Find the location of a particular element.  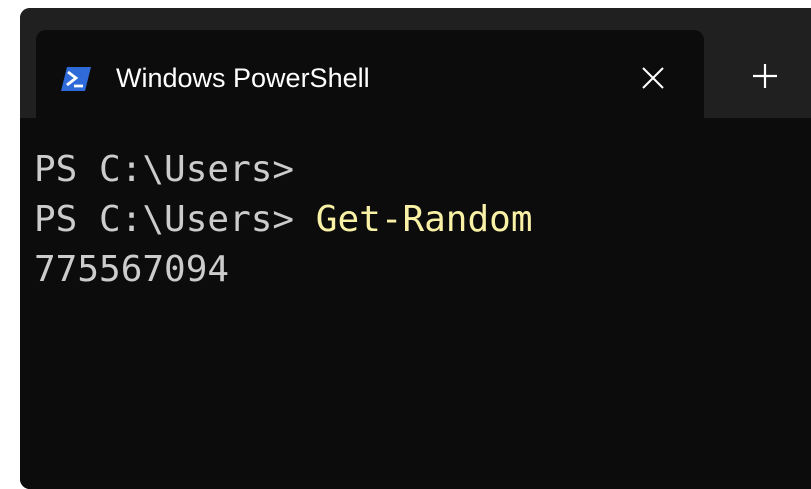

powershell-icon is located at coordinates (76, 79).